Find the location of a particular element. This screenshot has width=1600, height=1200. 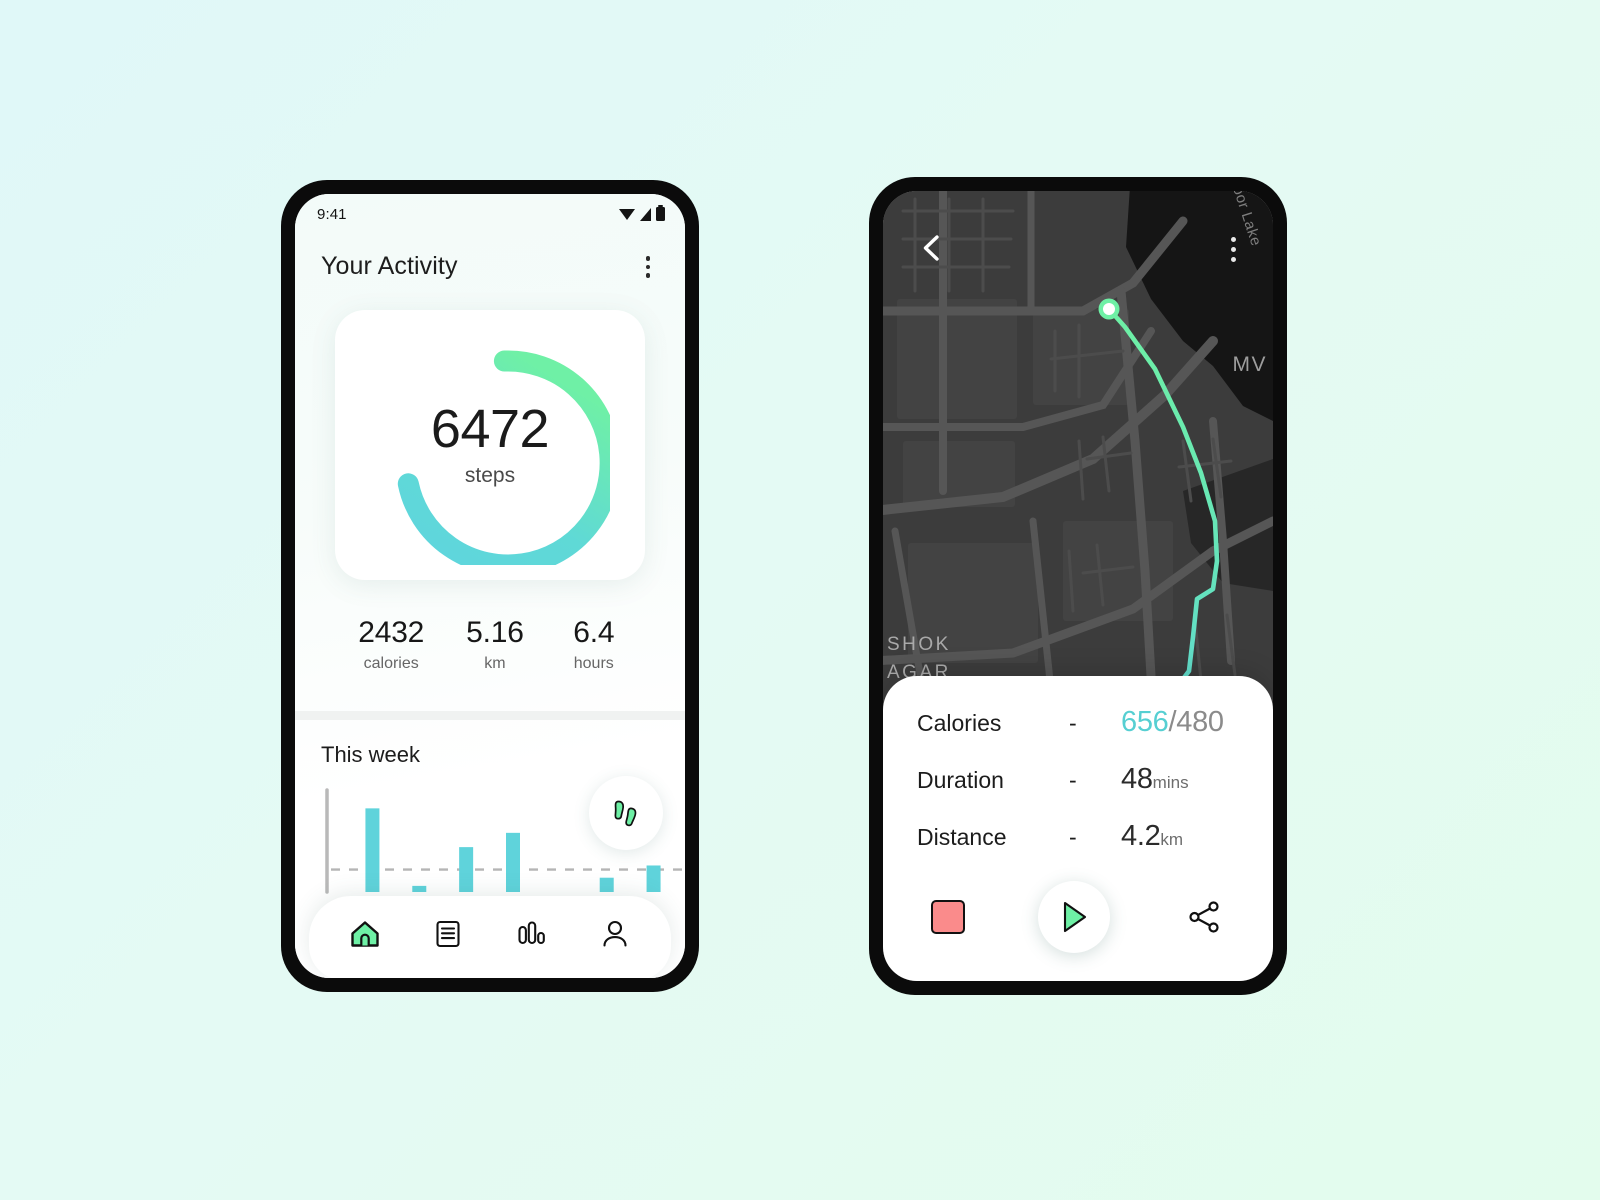

stat-hours: 6.4 hours is located at coordinates (594, 644).